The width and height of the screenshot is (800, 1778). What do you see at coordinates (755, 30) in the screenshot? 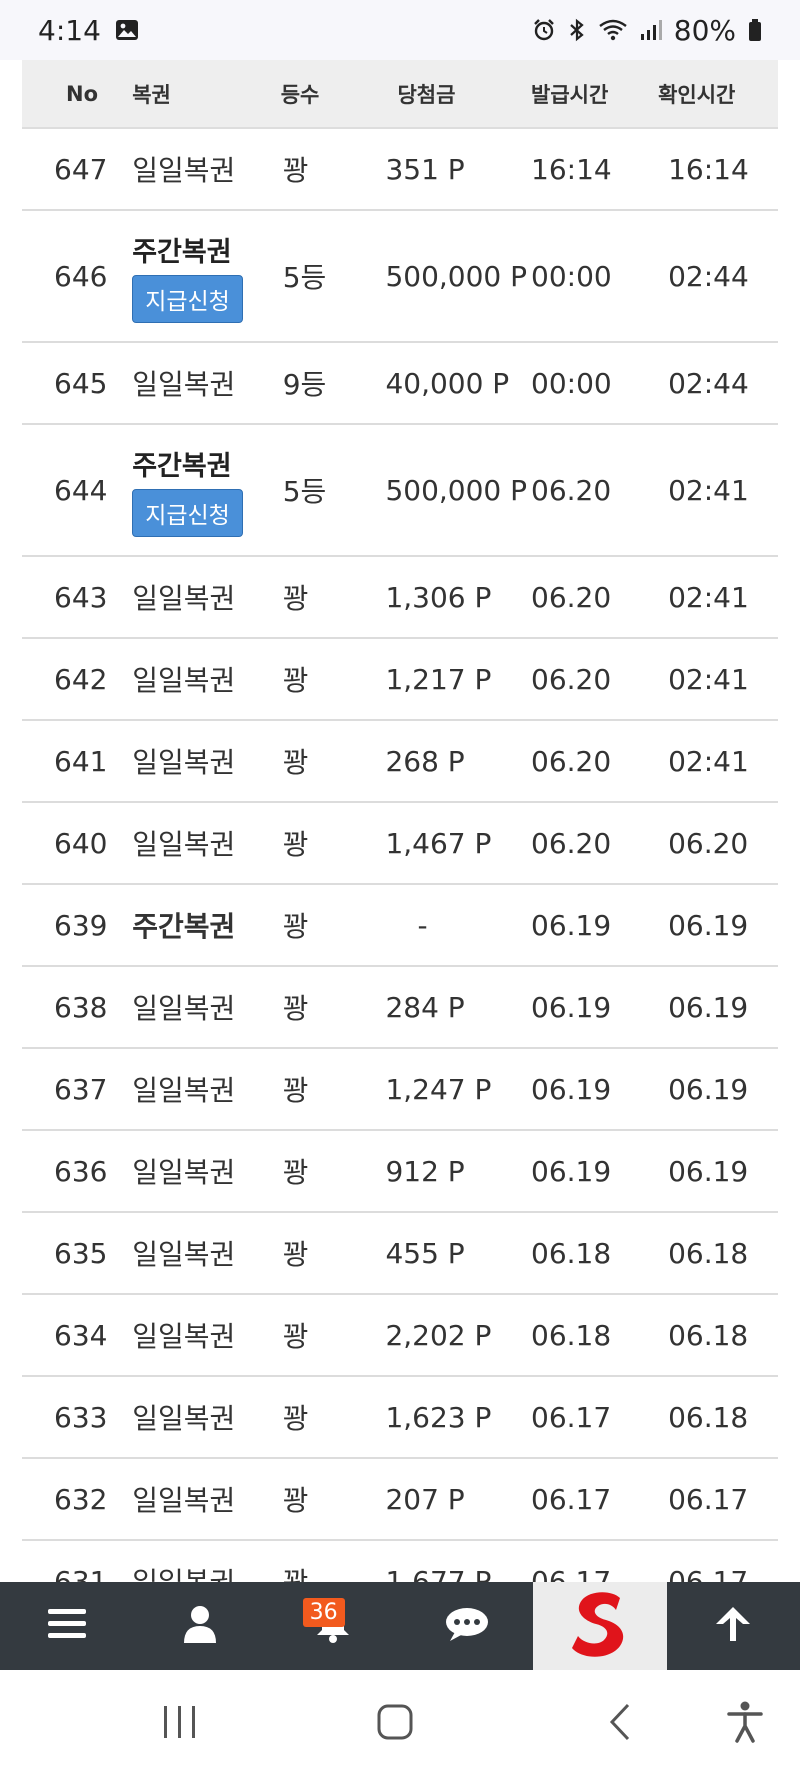
I see `battery-icon` at bounding box center [755, 30].